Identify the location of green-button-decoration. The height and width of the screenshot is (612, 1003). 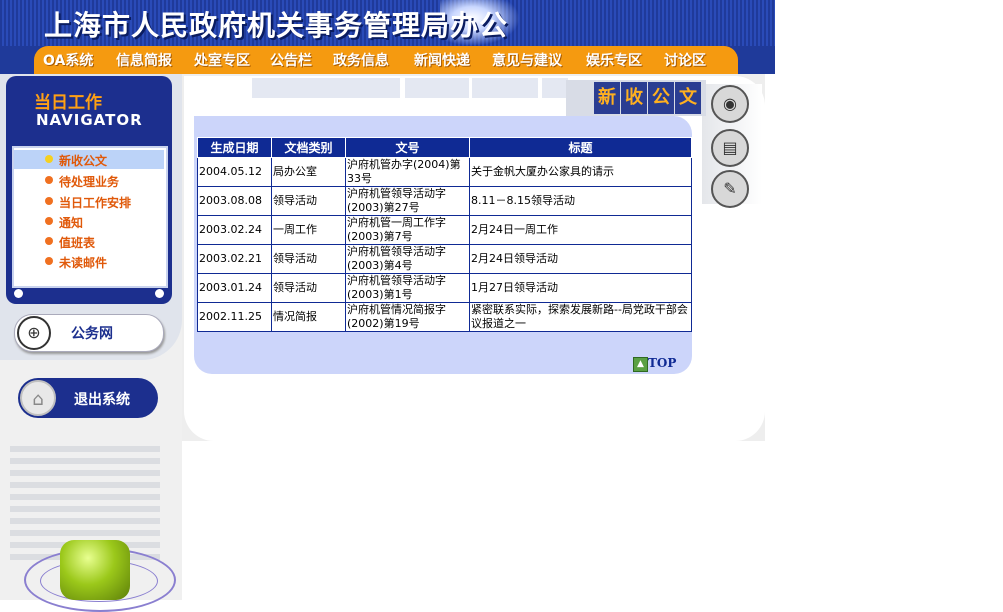
(95, 570).